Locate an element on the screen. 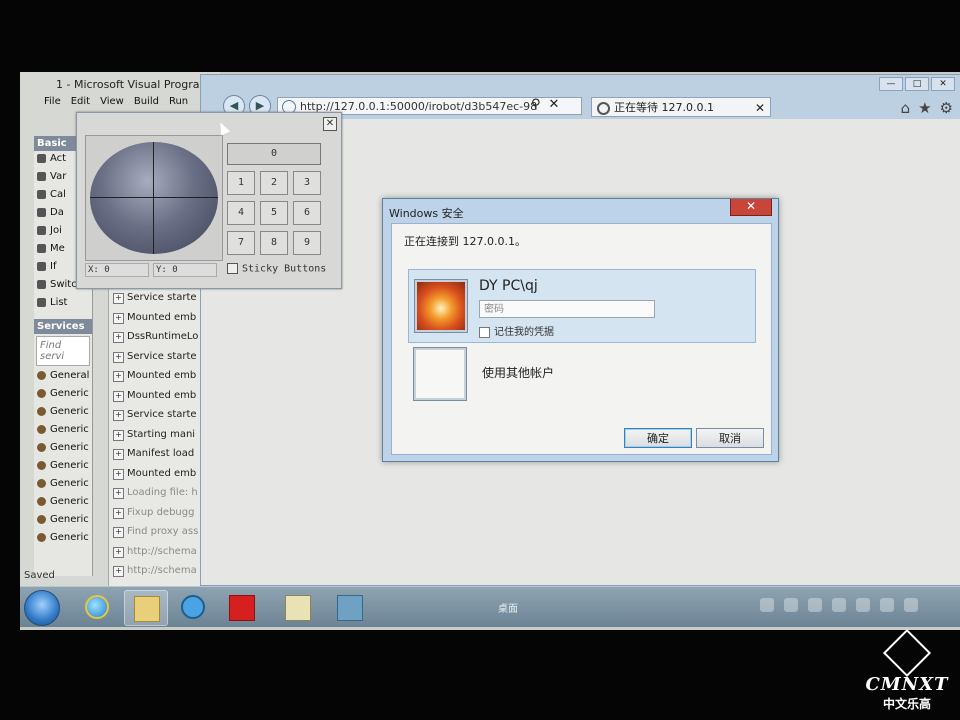 The image size is (960, 720). desktop-toolbar-label: 桌面 is located at coordinates (508, 607).